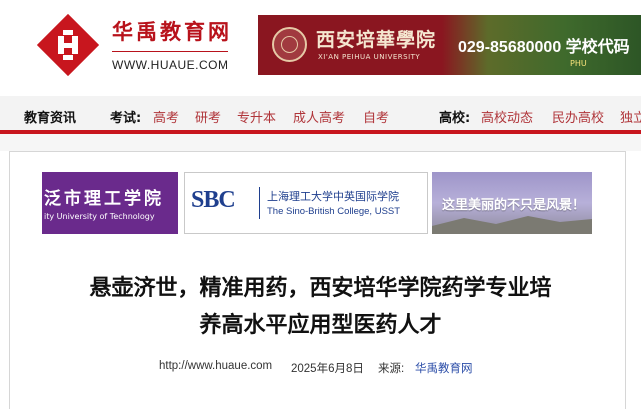  I want to click on site-url: WWW.HUAUE.COM, so click(170, 65).